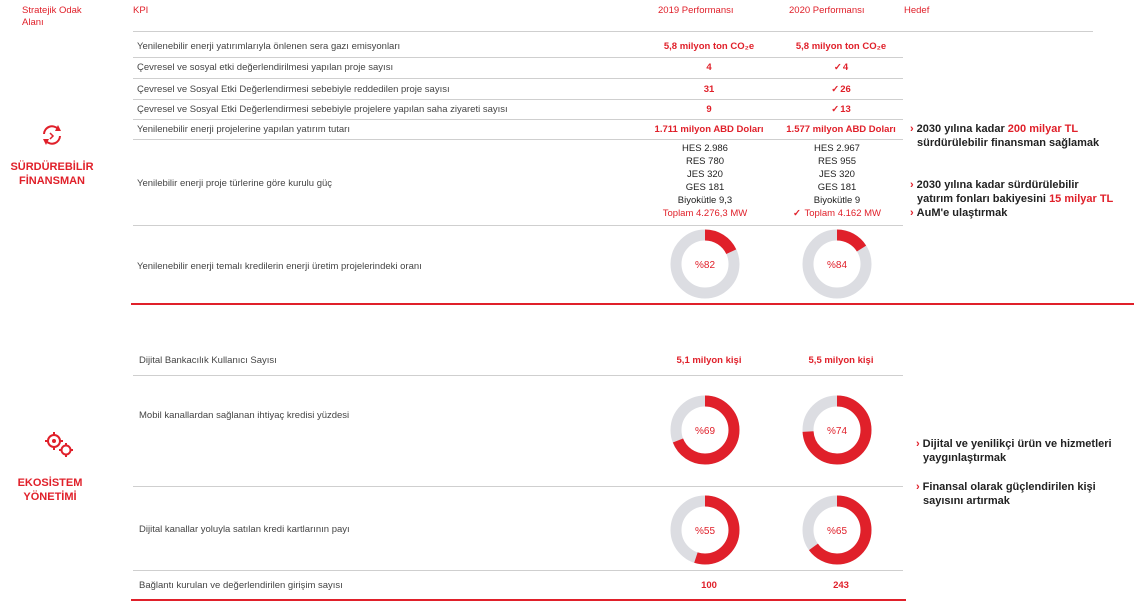 The width and height of the screenshot is (1137, 603). Describe the element at coordinates (709, 89) in the screenshot. I see `value-2019-rejected: 31` at that location.